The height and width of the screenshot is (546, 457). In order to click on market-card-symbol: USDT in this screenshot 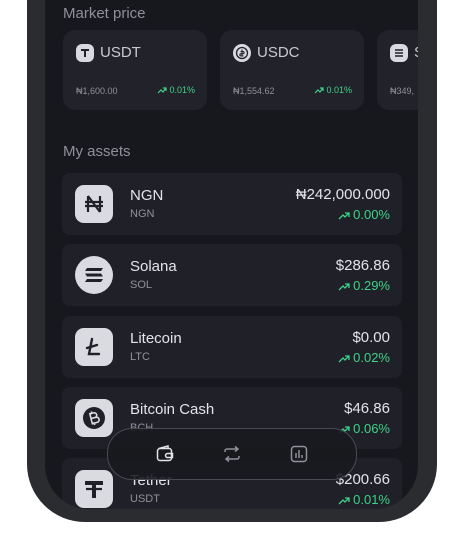, I will do `click(120, 52)`.